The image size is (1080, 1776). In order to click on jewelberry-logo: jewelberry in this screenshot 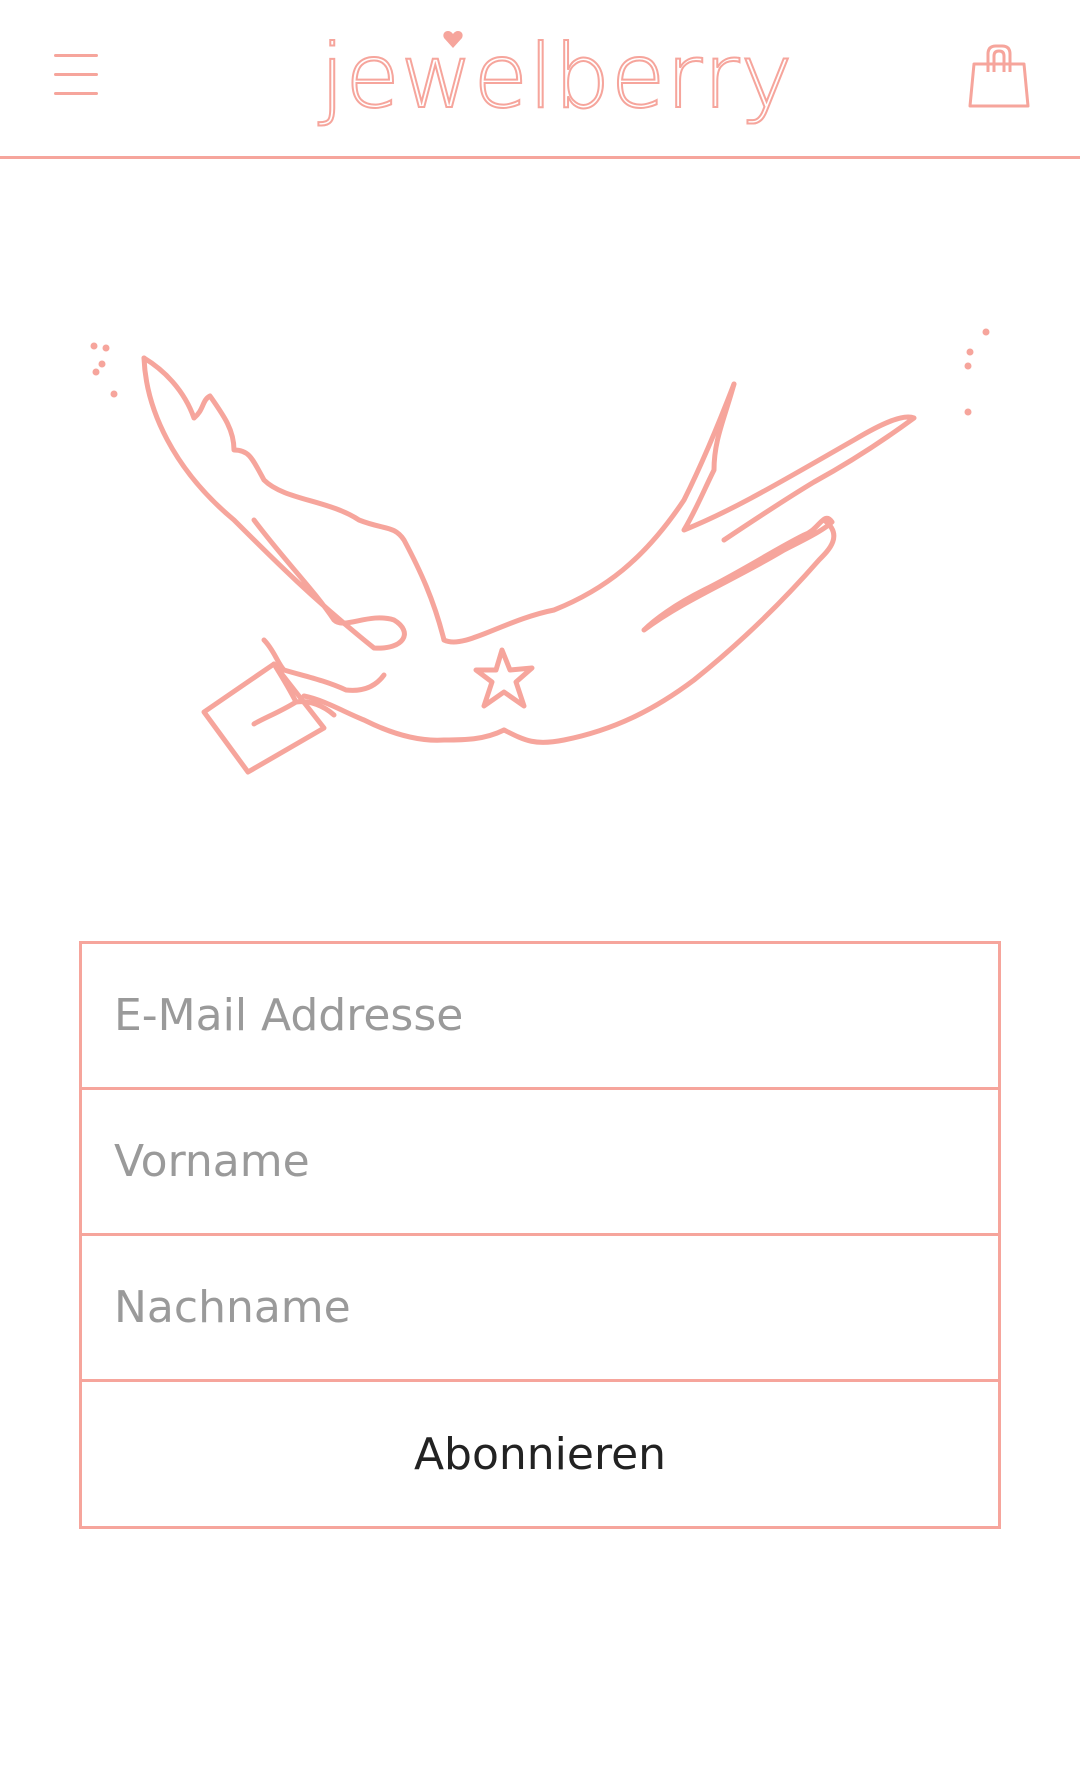, I will do `click(556, 82)`.